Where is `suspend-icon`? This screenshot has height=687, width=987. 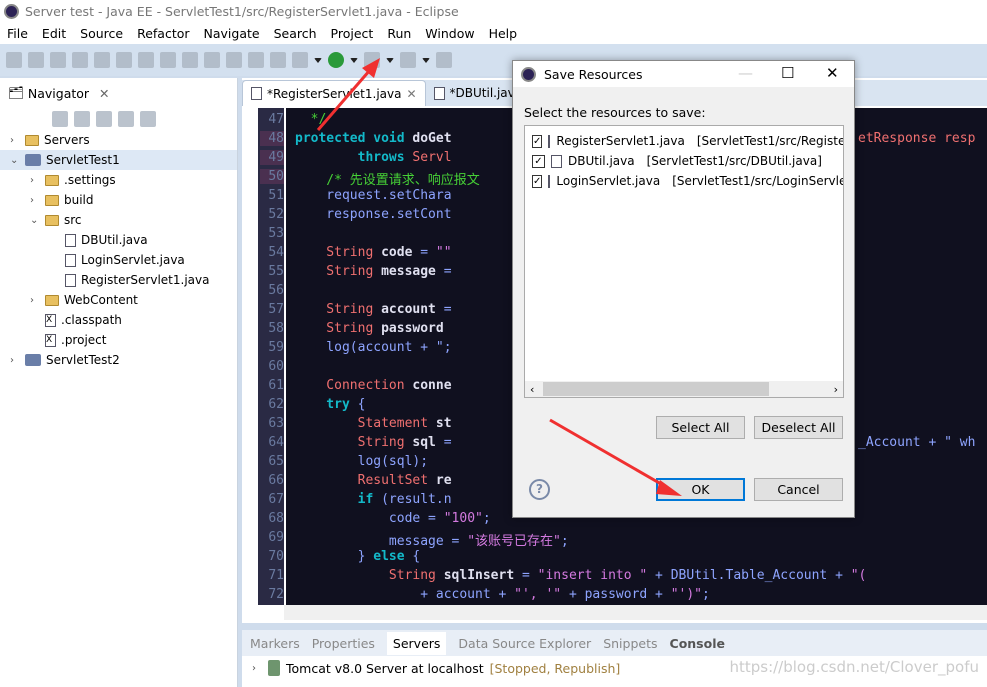
suspend-icon is located at coordinates (102, 60).